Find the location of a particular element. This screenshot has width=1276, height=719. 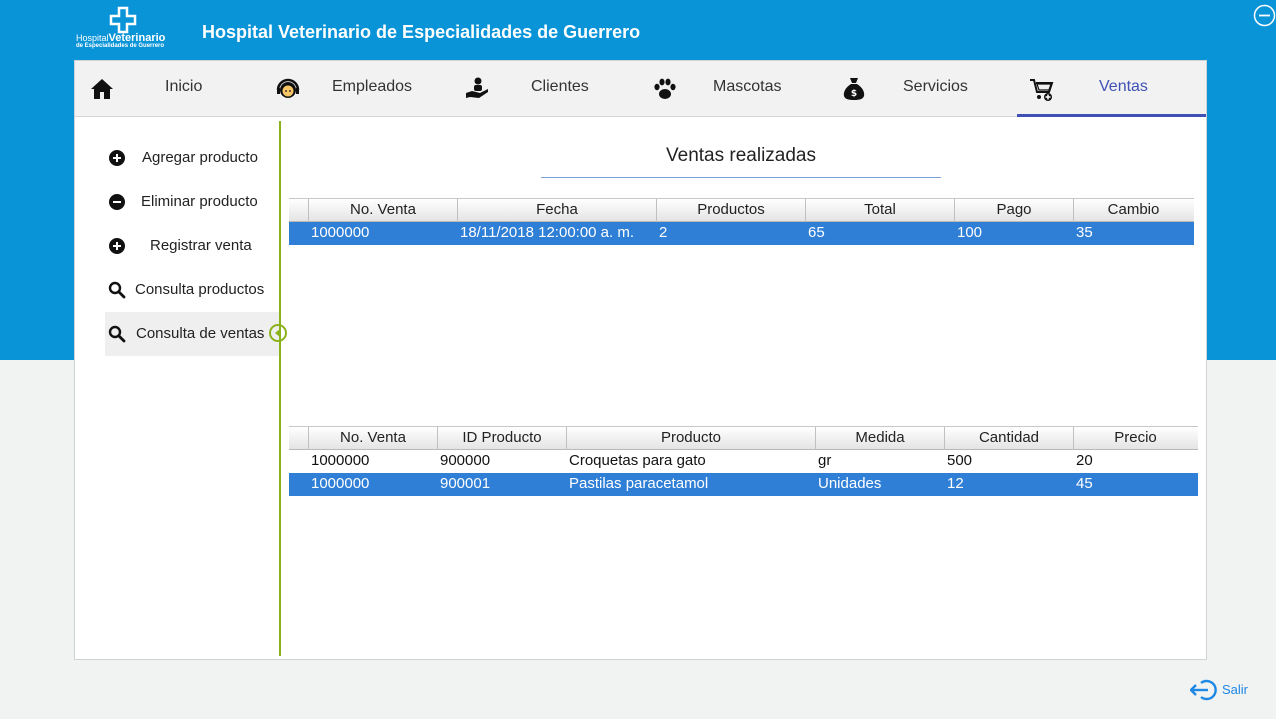

tab-inicio: Inicio is located at coordinates (170, 89).